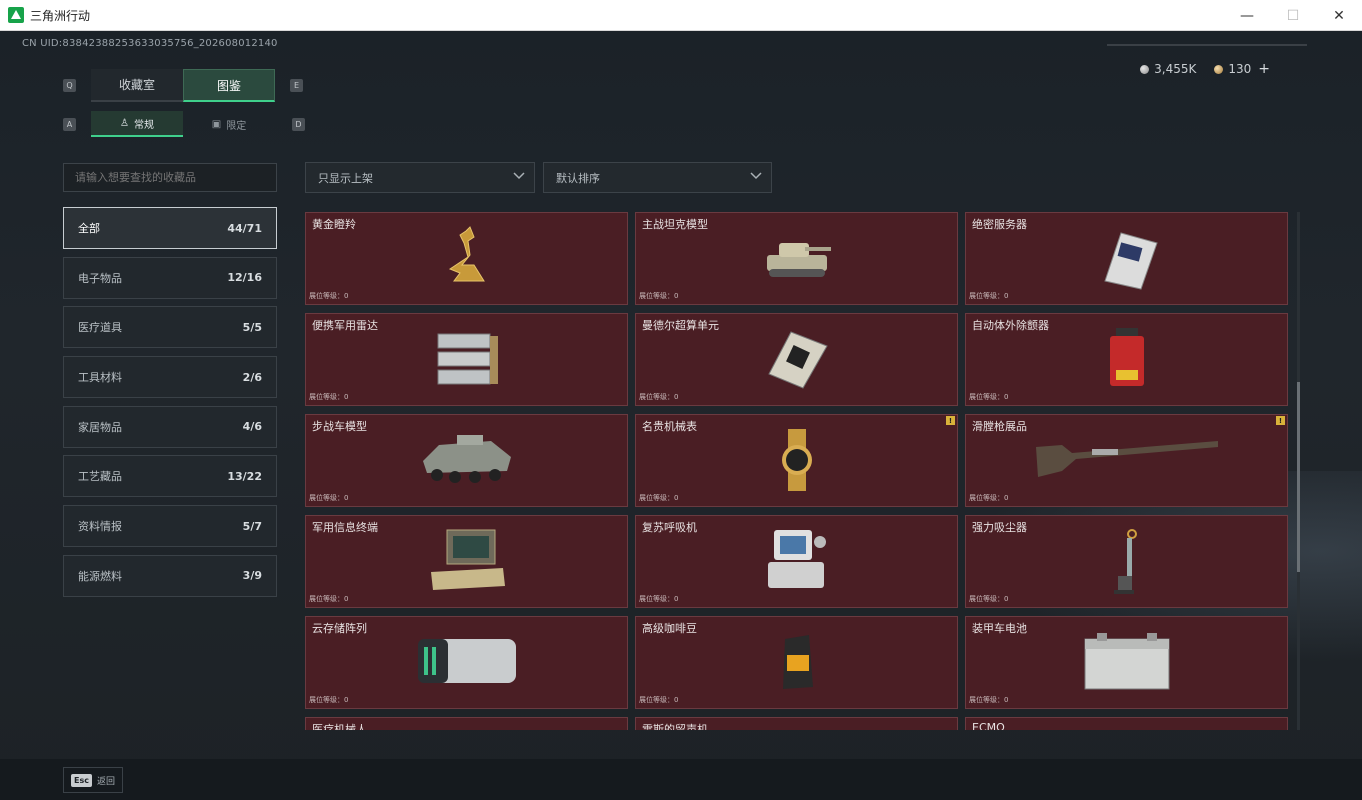 Image resolution: width=1362 pixels, height=800 pixels. Describe the element at coordinates (796, 662) in the screenshot. I see `collection-item-card: 高级咖啡豆 展位等级：0` at that location.